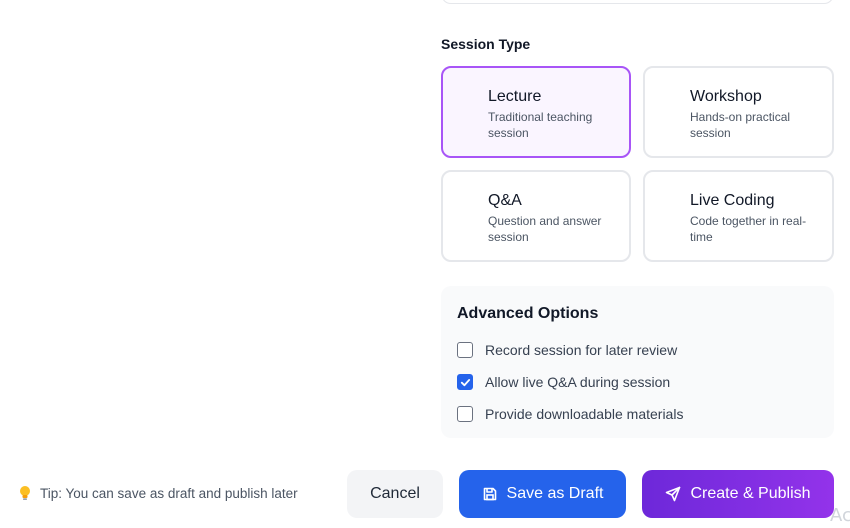  I want to click on option-allow-live-qa: Allow live Q&A during session, so click(637, 382).